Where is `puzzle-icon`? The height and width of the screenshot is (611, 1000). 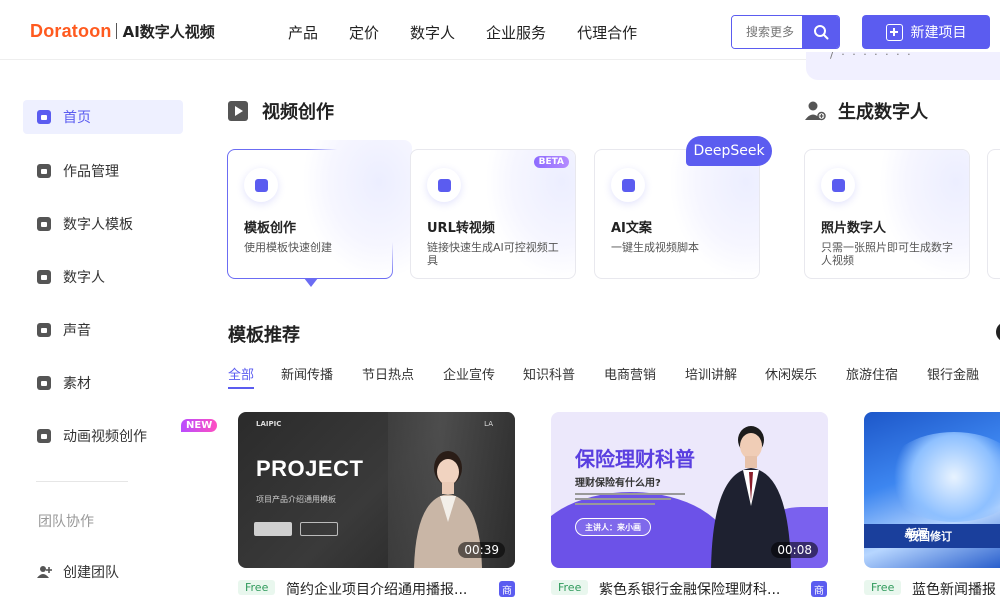
puzzle-icon is located at coordinates (261, 185).